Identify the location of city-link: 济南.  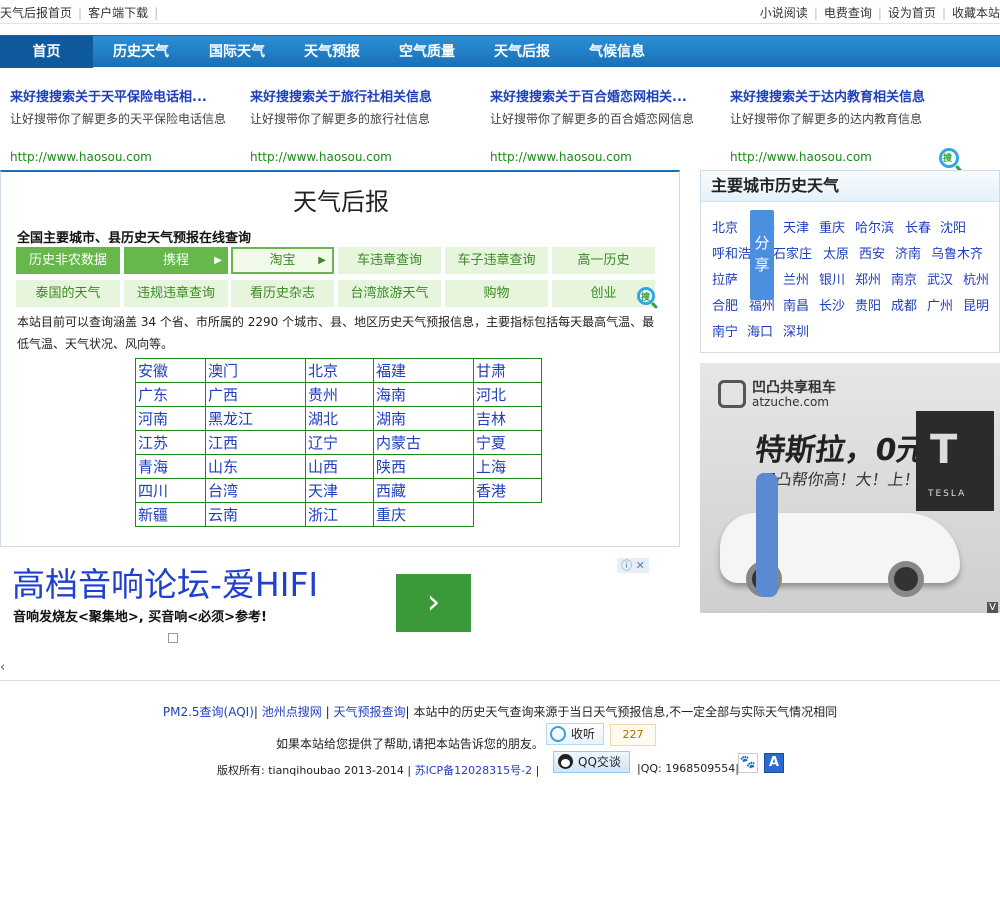
(908, 252).